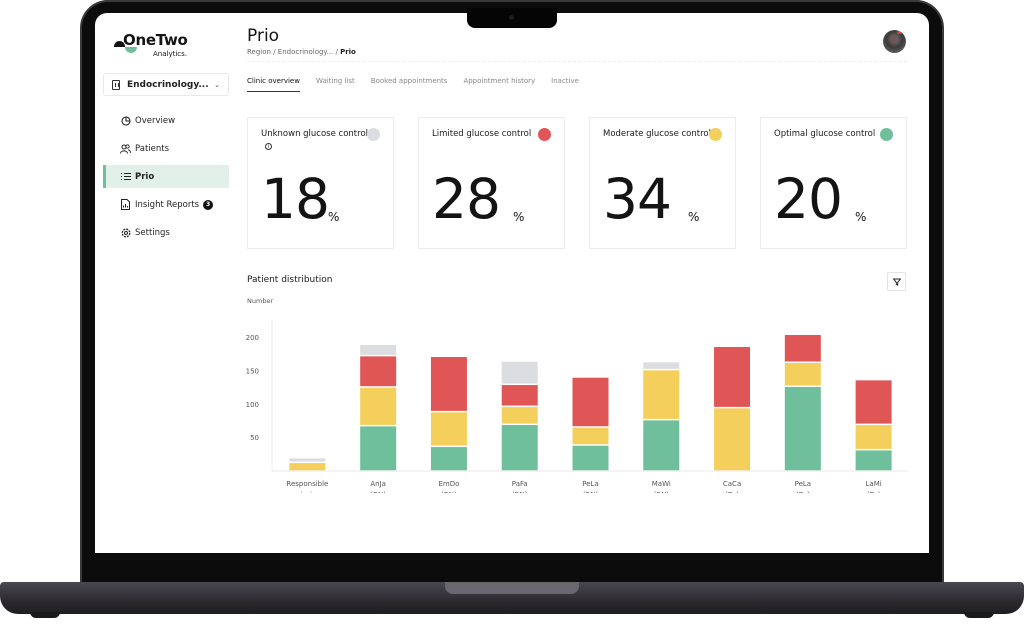 Image resolution: width=1024 pixels, height=624 pixels. Describe the element at coordinates (565, 84) in the screenshot. I see `tab-inactive: Inactive` at that location.